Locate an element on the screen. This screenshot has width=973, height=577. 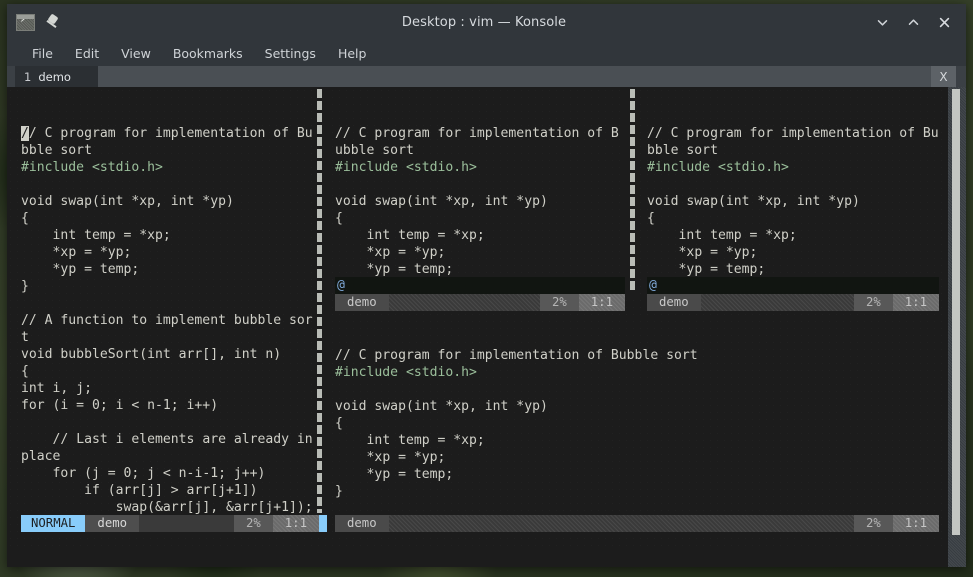
vim-filler-line-right: @ is located at coordinates (793, 285).